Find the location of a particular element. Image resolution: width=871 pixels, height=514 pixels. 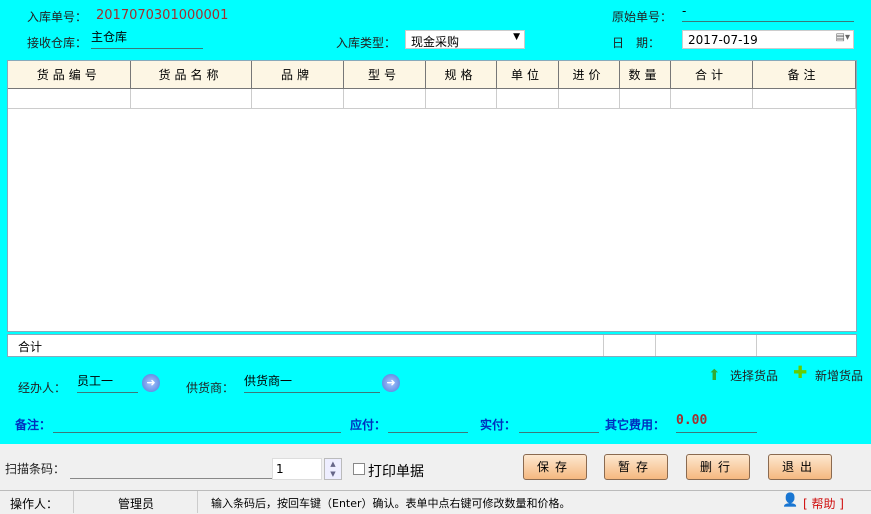

orig-no-label: 原始单号： is located at coordinates (642, 17).